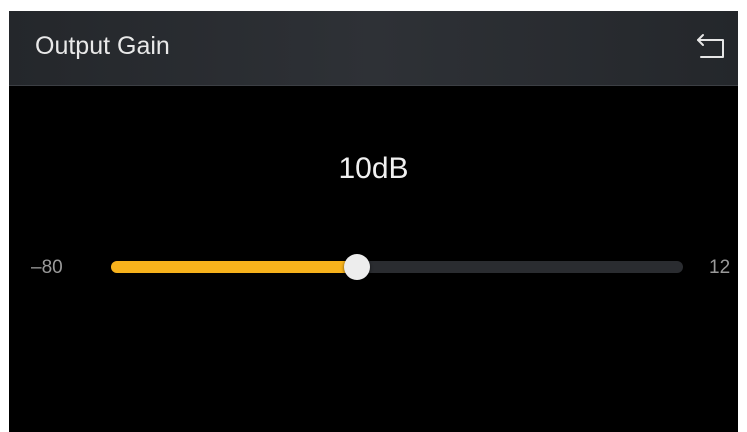  Describe the element at coordinates (357, 267) in the screenshot. I see `slider-thumb` at that location.